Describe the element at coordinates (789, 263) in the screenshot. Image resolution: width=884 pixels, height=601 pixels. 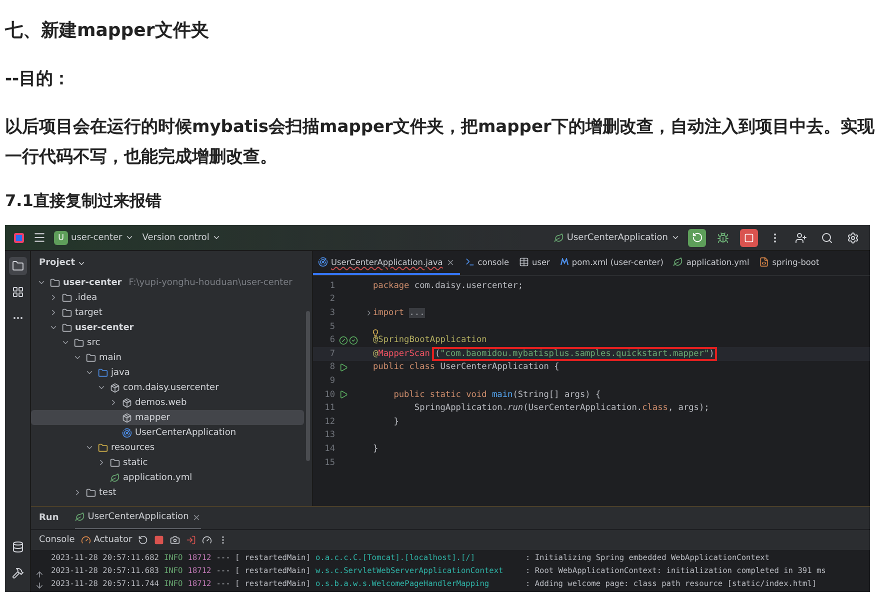
I see `editor-tab: spring-boot` at that location.